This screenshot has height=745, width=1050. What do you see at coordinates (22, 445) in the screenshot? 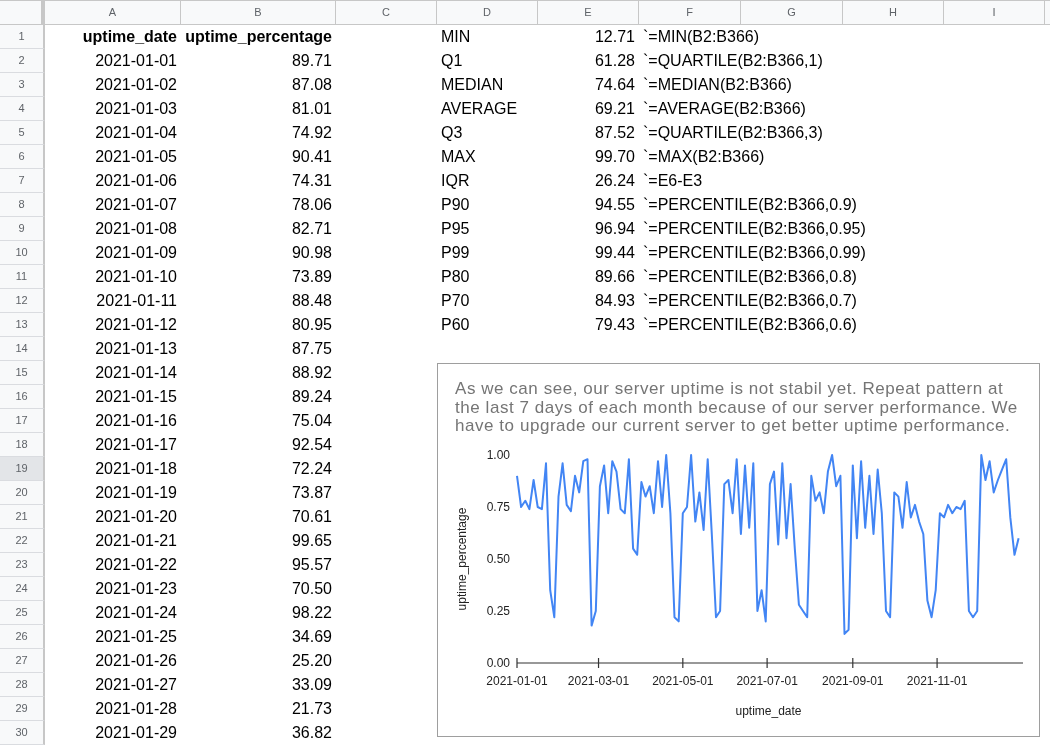
I see `row-header: 18` at bounding box center [22, 445].